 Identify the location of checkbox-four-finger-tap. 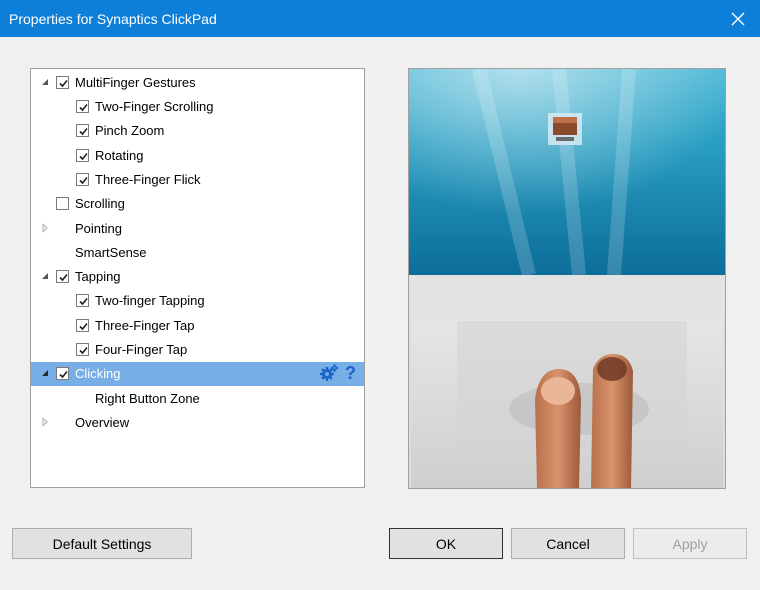
(82, 349).